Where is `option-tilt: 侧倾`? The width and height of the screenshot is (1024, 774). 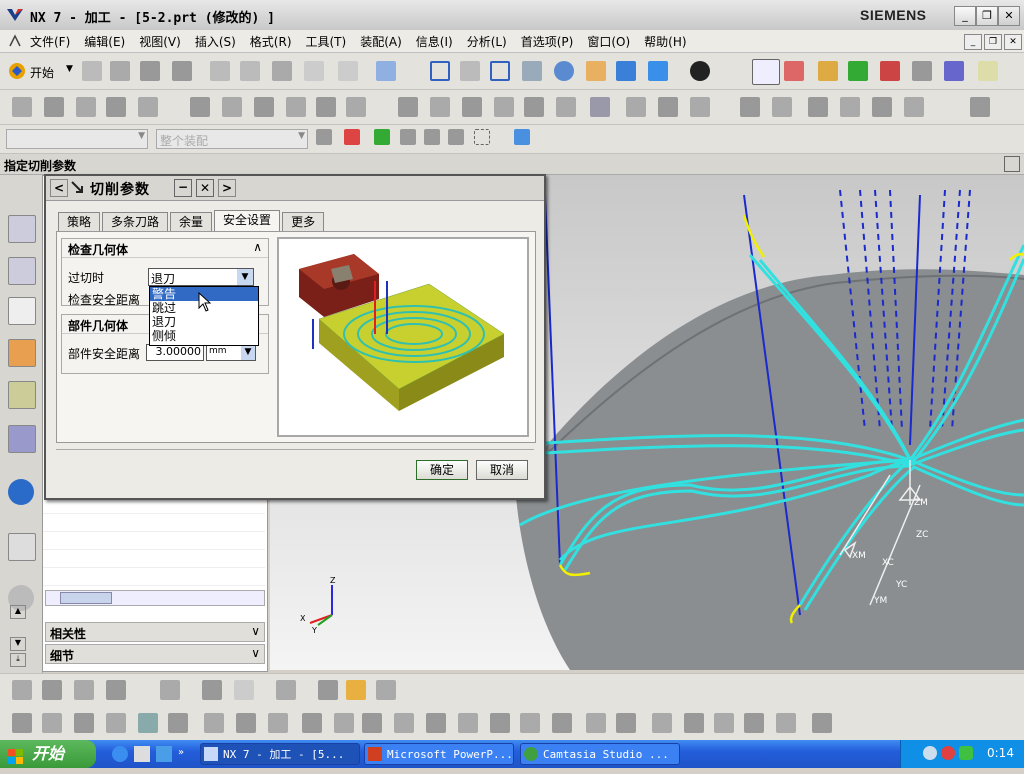
option-tilt: 侧倾 is located at coordinates (204, 336).